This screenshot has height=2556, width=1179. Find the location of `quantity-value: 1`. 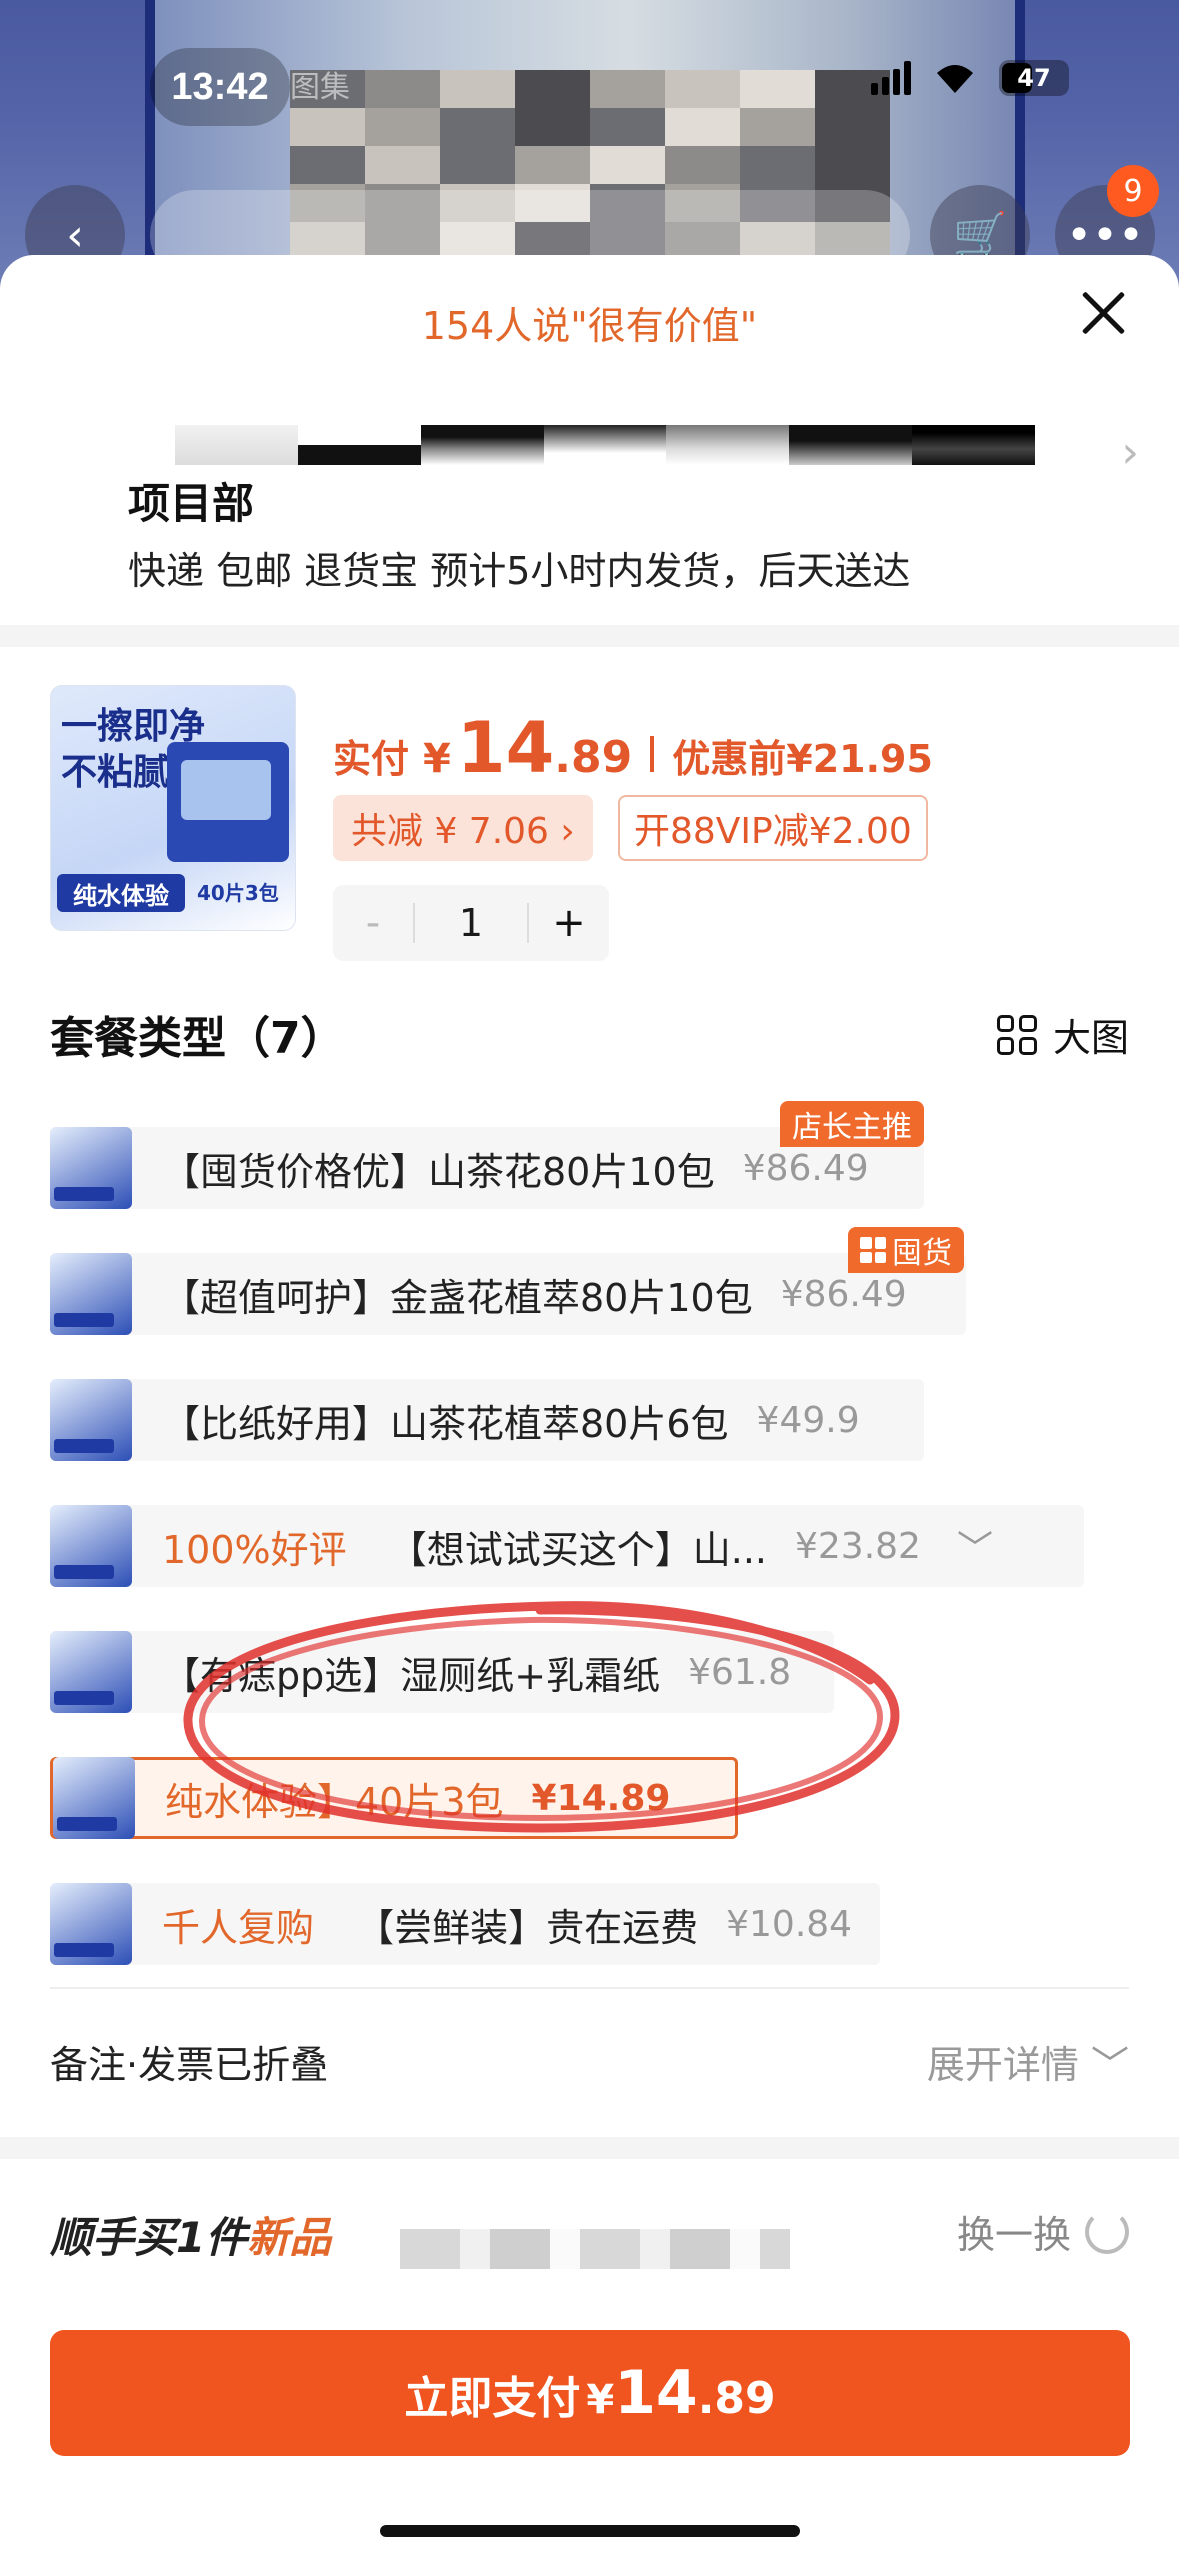

quantity-value: 1 is located at coordinates (471, 923).